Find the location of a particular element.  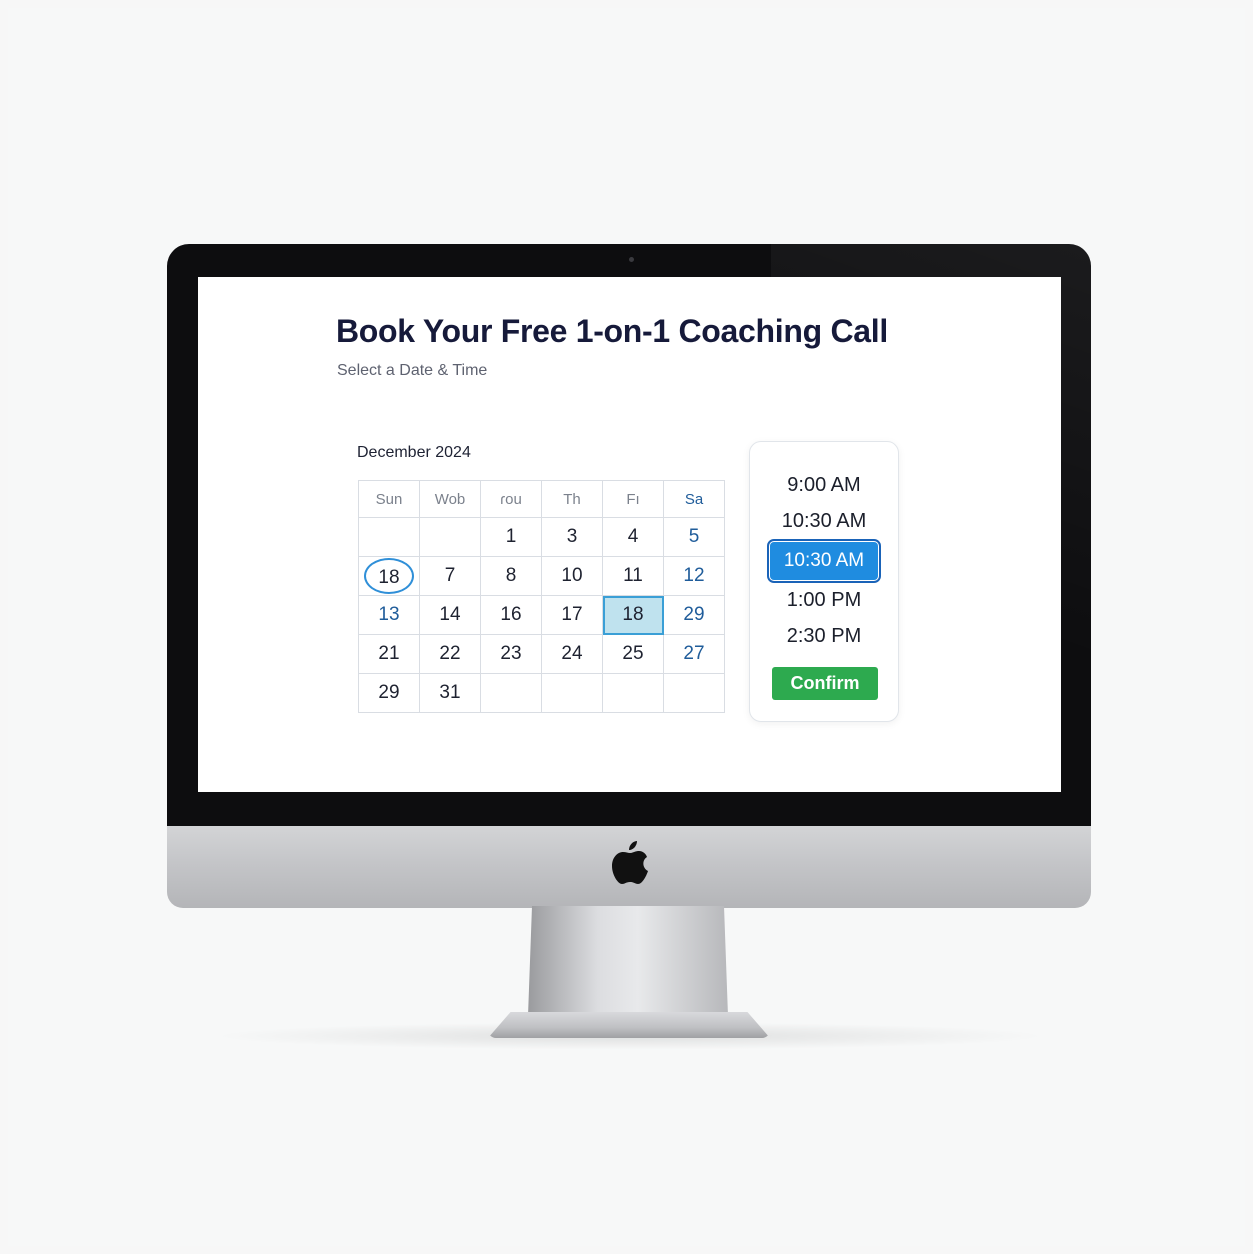

calendar-day: 13 is located at coordinates (389, 615).